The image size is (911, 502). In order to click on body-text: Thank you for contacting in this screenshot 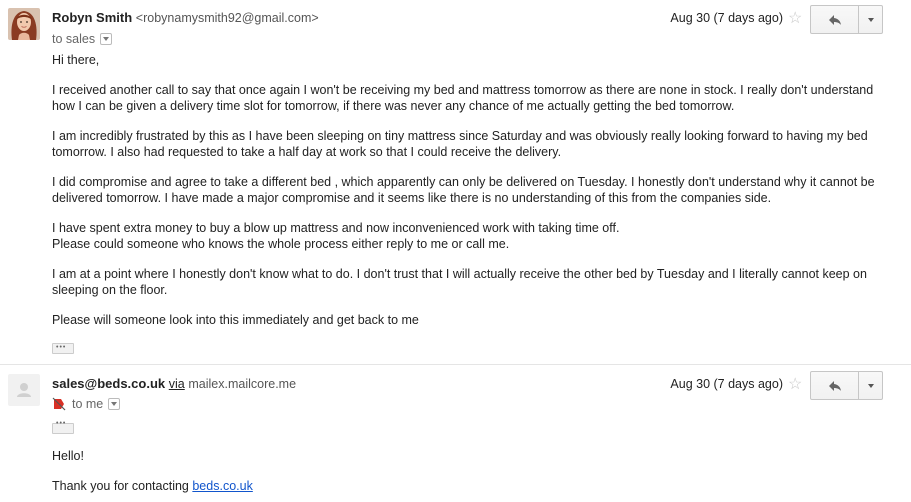, I will do `click(122, 486)`.